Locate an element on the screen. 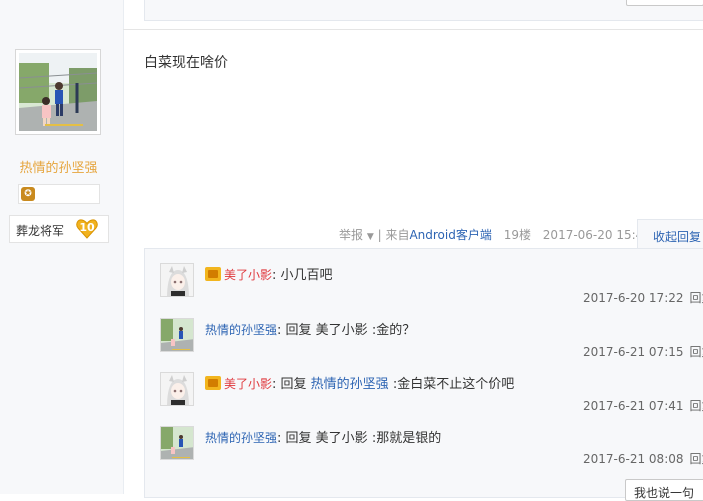  level-number: 10 is located at coordinates (87, 227).